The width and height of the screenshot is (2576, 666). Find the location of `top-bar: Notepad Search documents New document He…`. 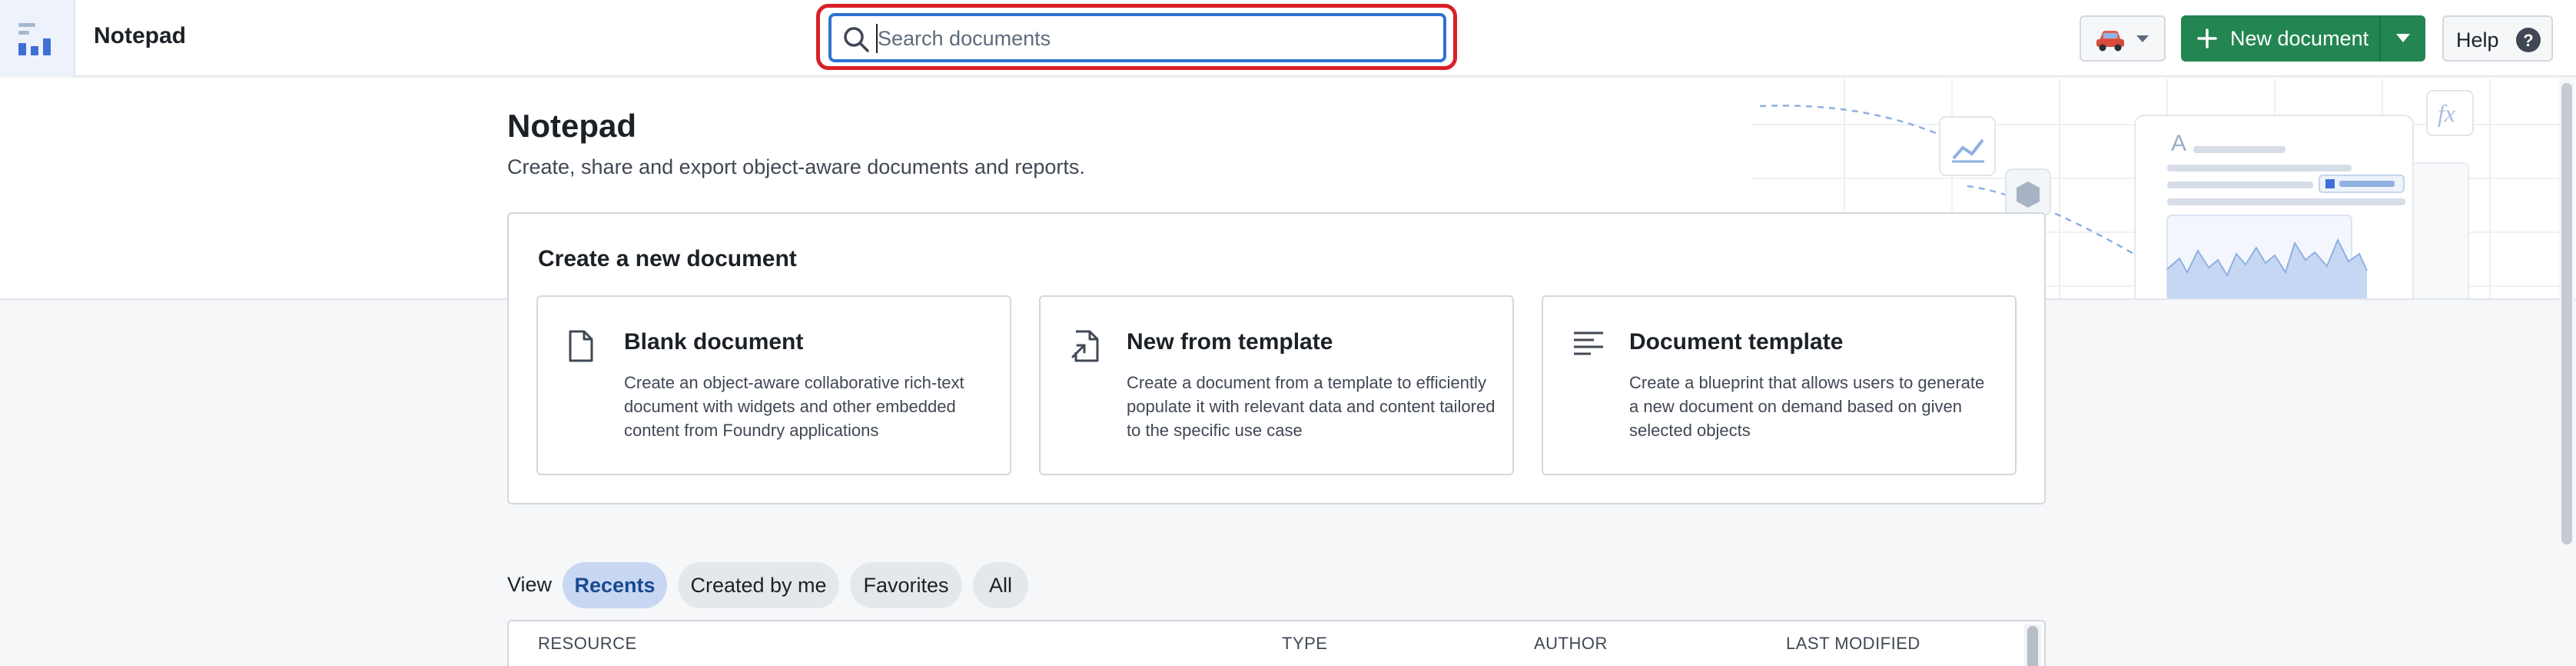

top-bar: Notepad Search documents New document He… is located at coordinates (1288, 38).